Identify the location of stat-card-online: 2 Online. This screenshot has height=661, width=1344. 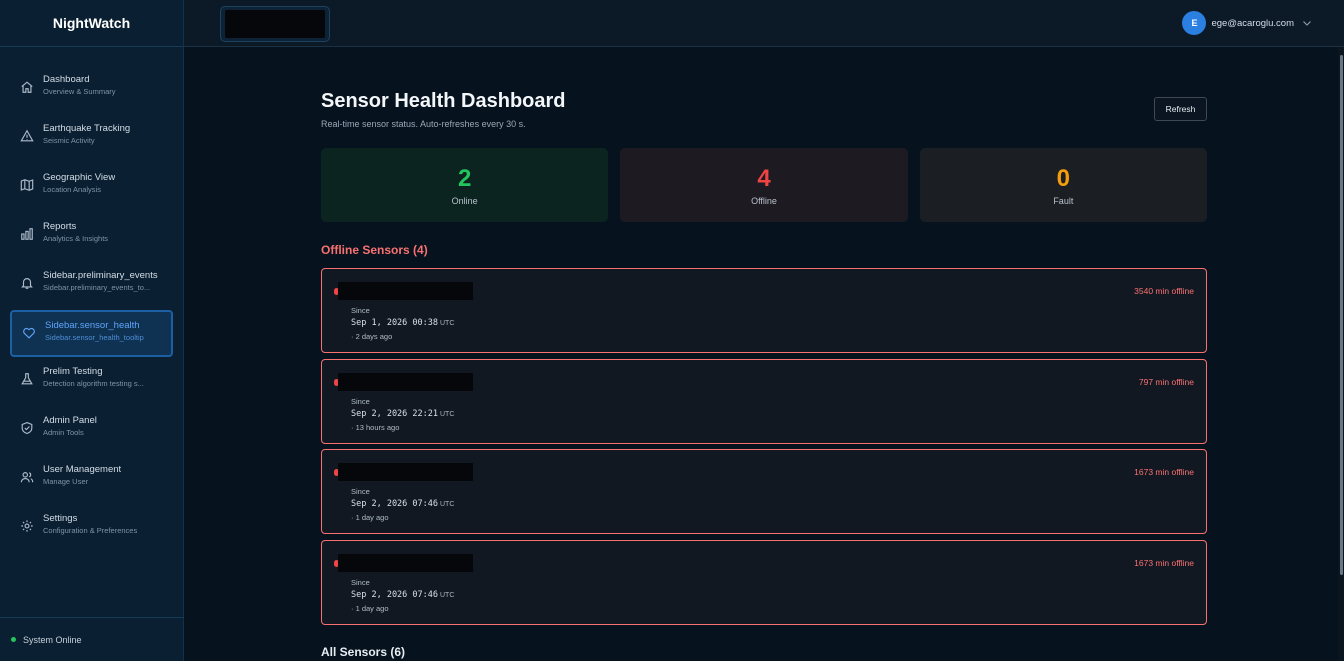
(465, 185).